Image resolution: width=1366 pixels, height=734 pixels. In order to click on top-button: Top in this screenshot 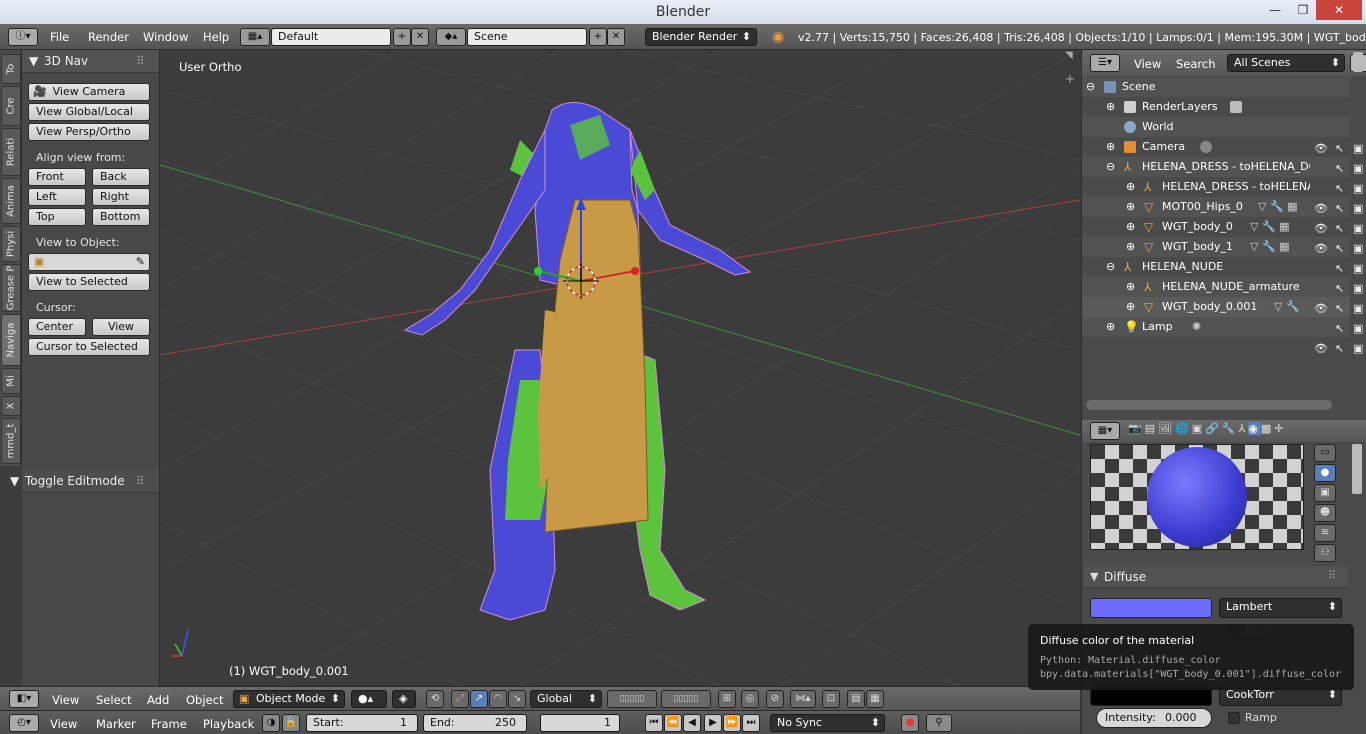, I will do `click(57, 217)`.